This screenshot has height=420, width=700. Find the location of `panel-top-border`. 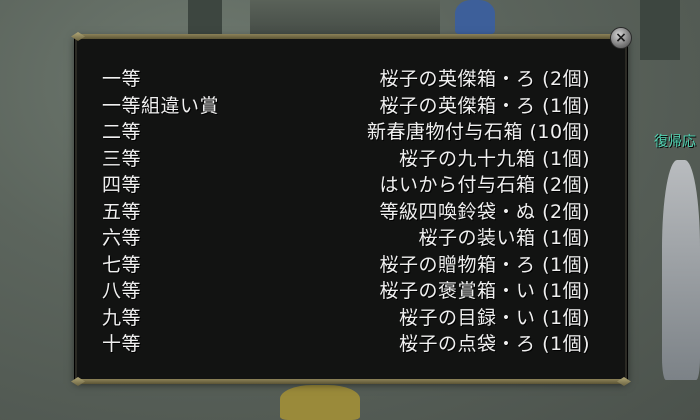

panel-top-border is located at coordinates (351, 36).